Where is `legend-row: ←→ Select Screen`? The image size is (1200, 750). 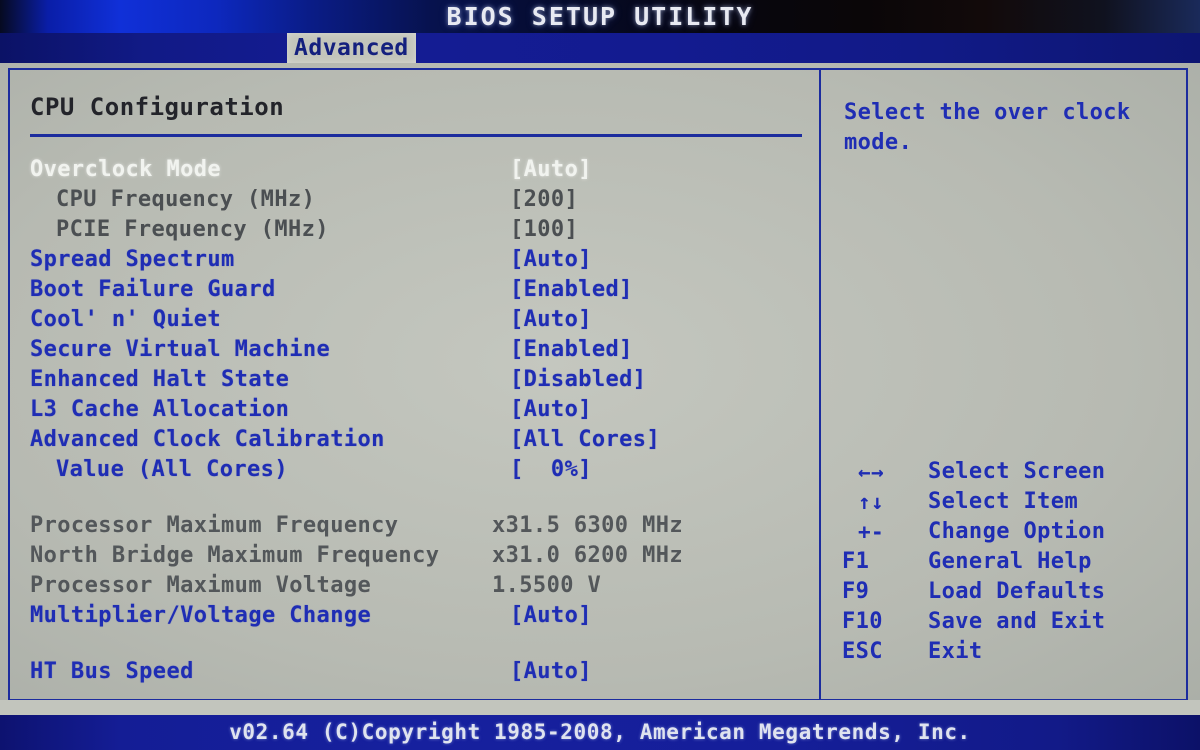 legend-row: ←→ Select Screen is located at coordinates (1012, 472).